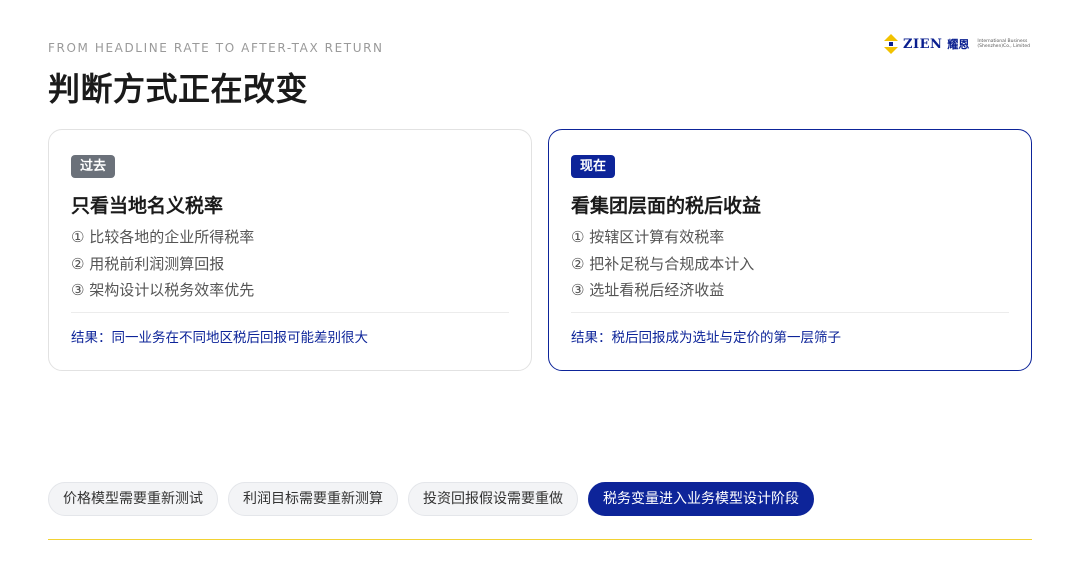 The width and height of the screenshot is (1080, 568). I want to click on list-item: ② 用税前利润测算回报, so click(148, 263).